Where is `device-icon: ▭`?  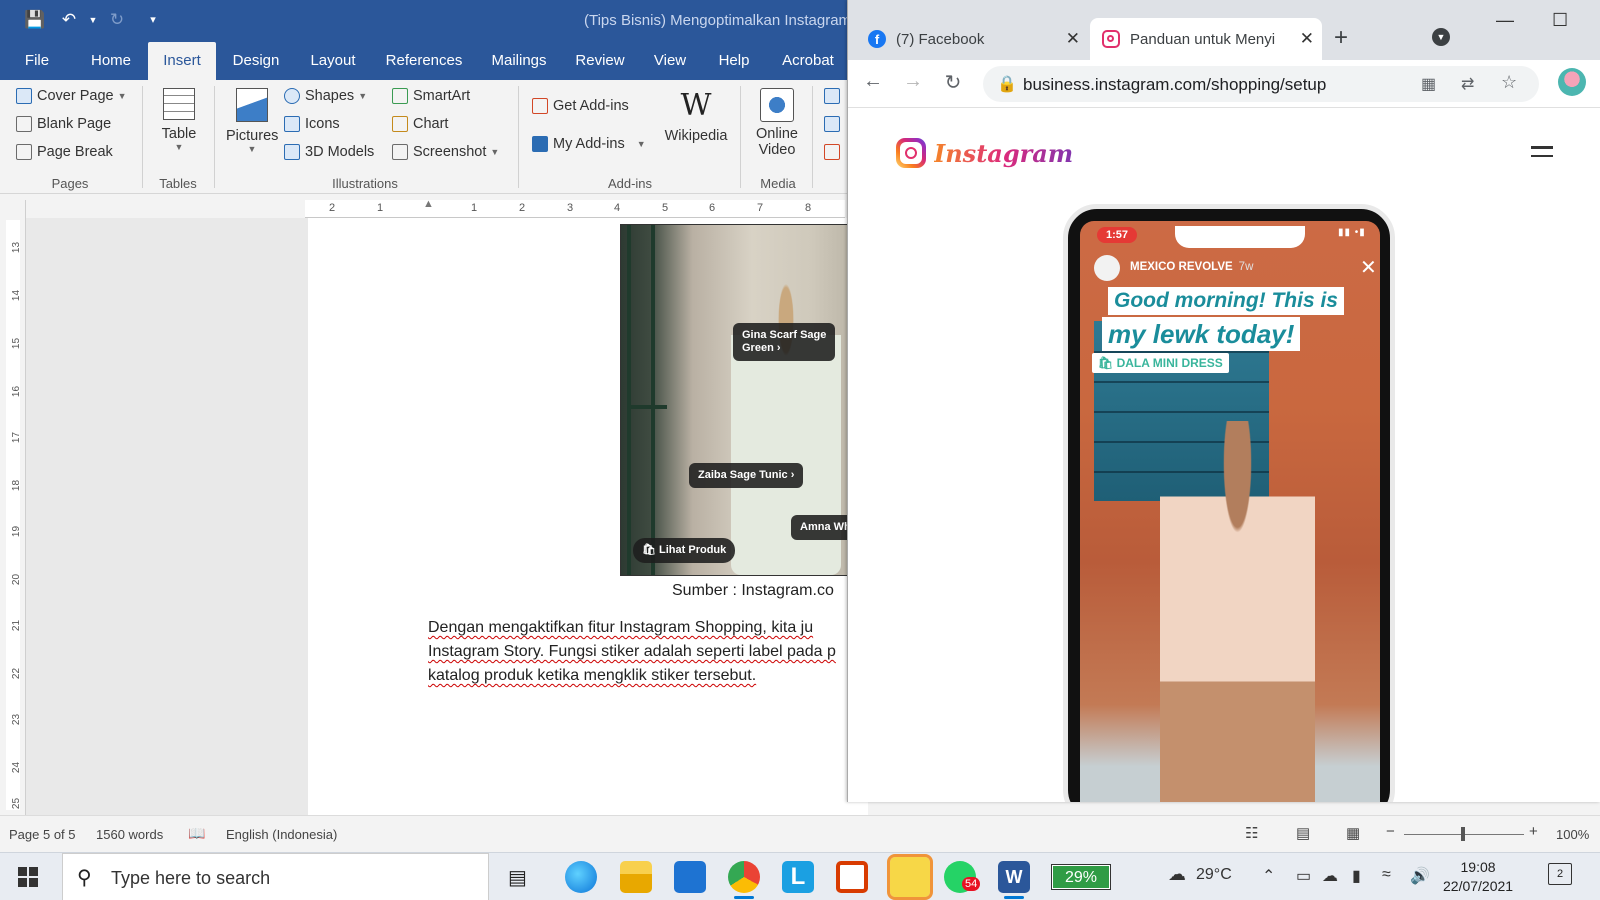
device-icon: ▭ is located at coordinates (1303, 876).